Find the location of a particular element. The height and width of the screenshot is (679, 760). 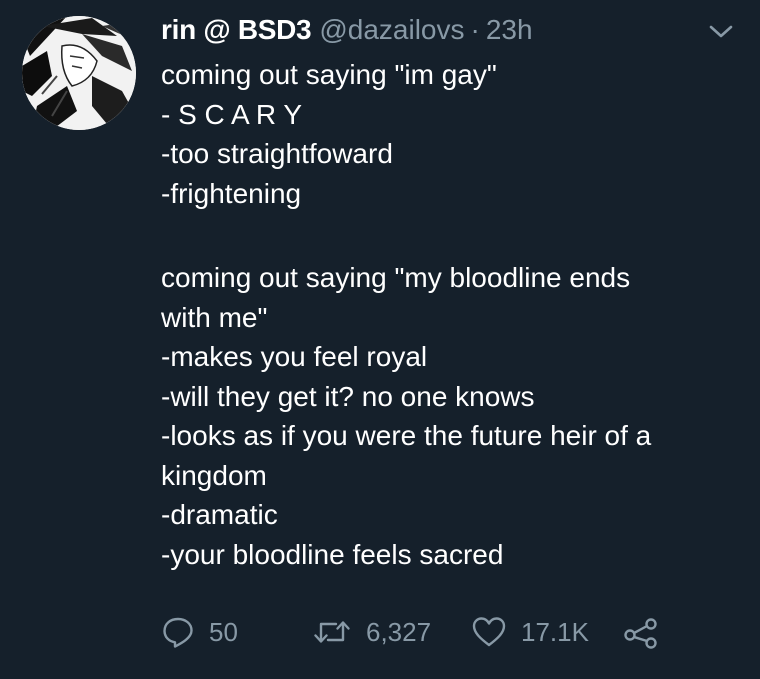

share-button is located at coordinates (641, 632).